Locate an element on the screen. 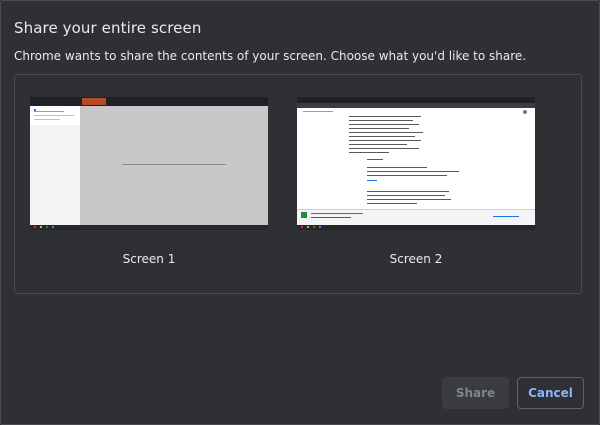 The height and width of the screenshot is (425, 600). screen-1-label: Screen 1 is located at coordinates (149, 259).